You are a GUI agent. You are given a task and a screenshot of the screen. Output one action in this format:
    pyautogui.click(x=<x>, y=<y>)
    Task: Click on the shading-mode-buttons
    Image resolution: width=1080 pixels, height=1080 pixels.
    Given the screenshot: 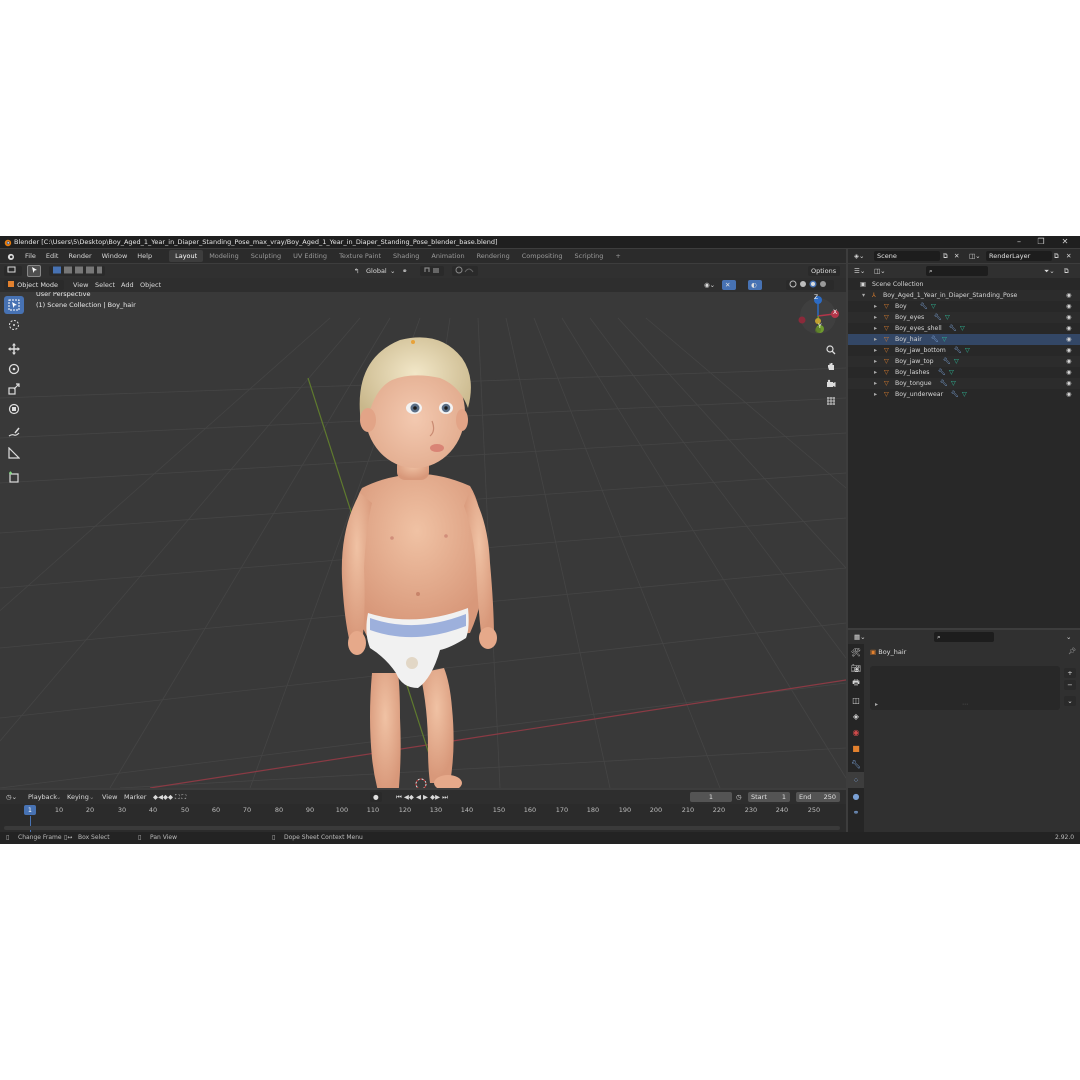 What is the action you would take?
    pyautogui.click(x=810, y=285)
    